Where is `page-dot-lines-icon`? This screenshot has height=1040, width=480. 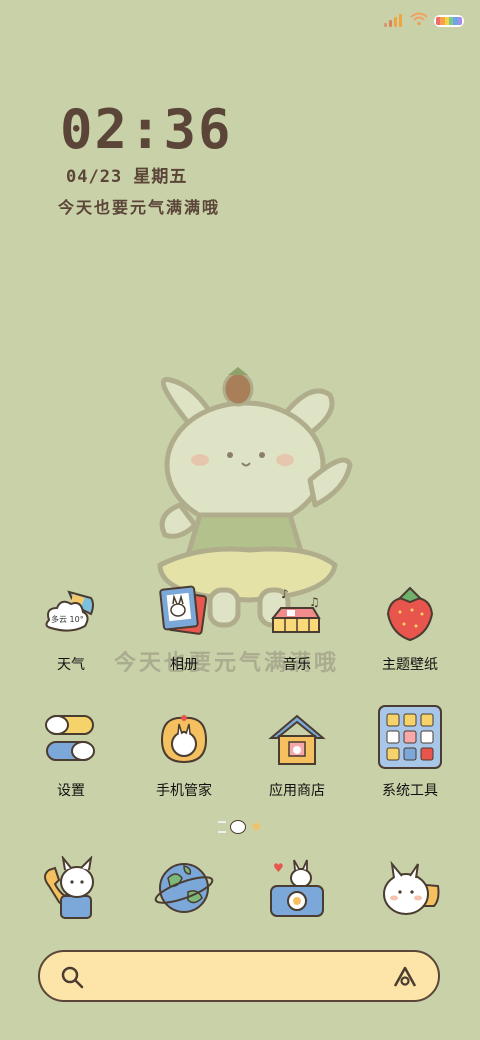
page-dot-lines-icon is located at coordinates (222, 827).